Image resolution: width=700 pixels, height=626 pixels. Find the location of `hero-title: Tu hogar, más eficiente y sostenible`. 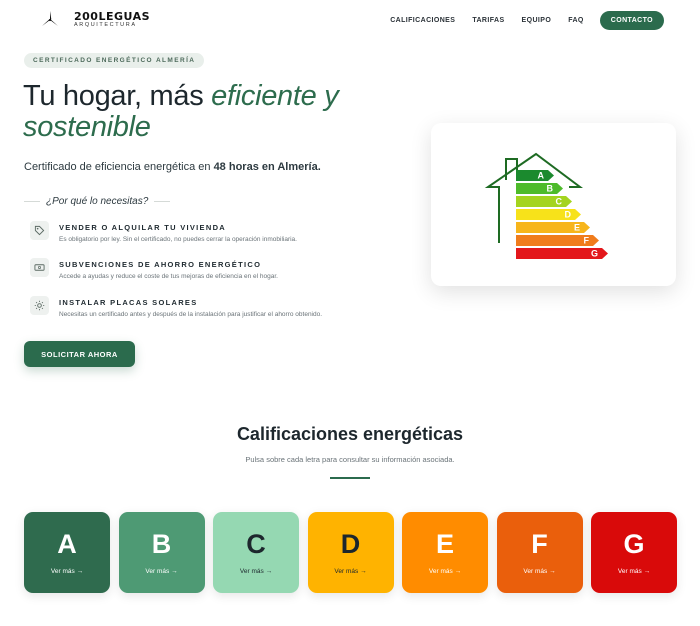

hero-title: Tu hogar, más eficiente y sostenible is located at coordinates (203, 112).